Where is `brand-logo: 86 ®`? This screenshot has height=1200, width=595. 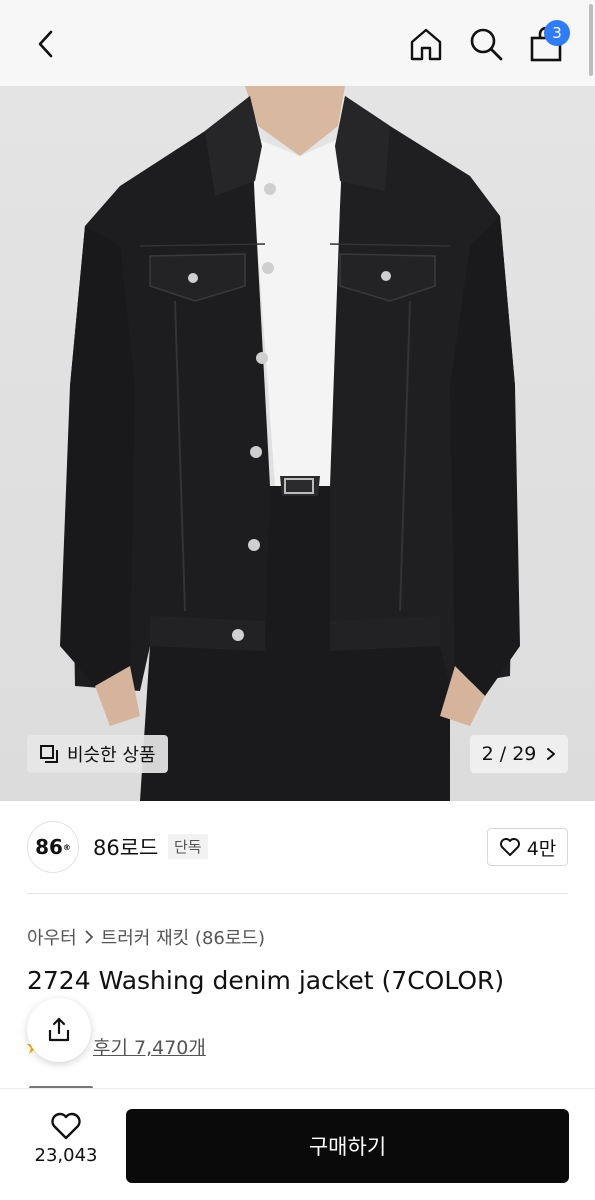
brand-logo: 86 ® is located at coordinates (53, 847).